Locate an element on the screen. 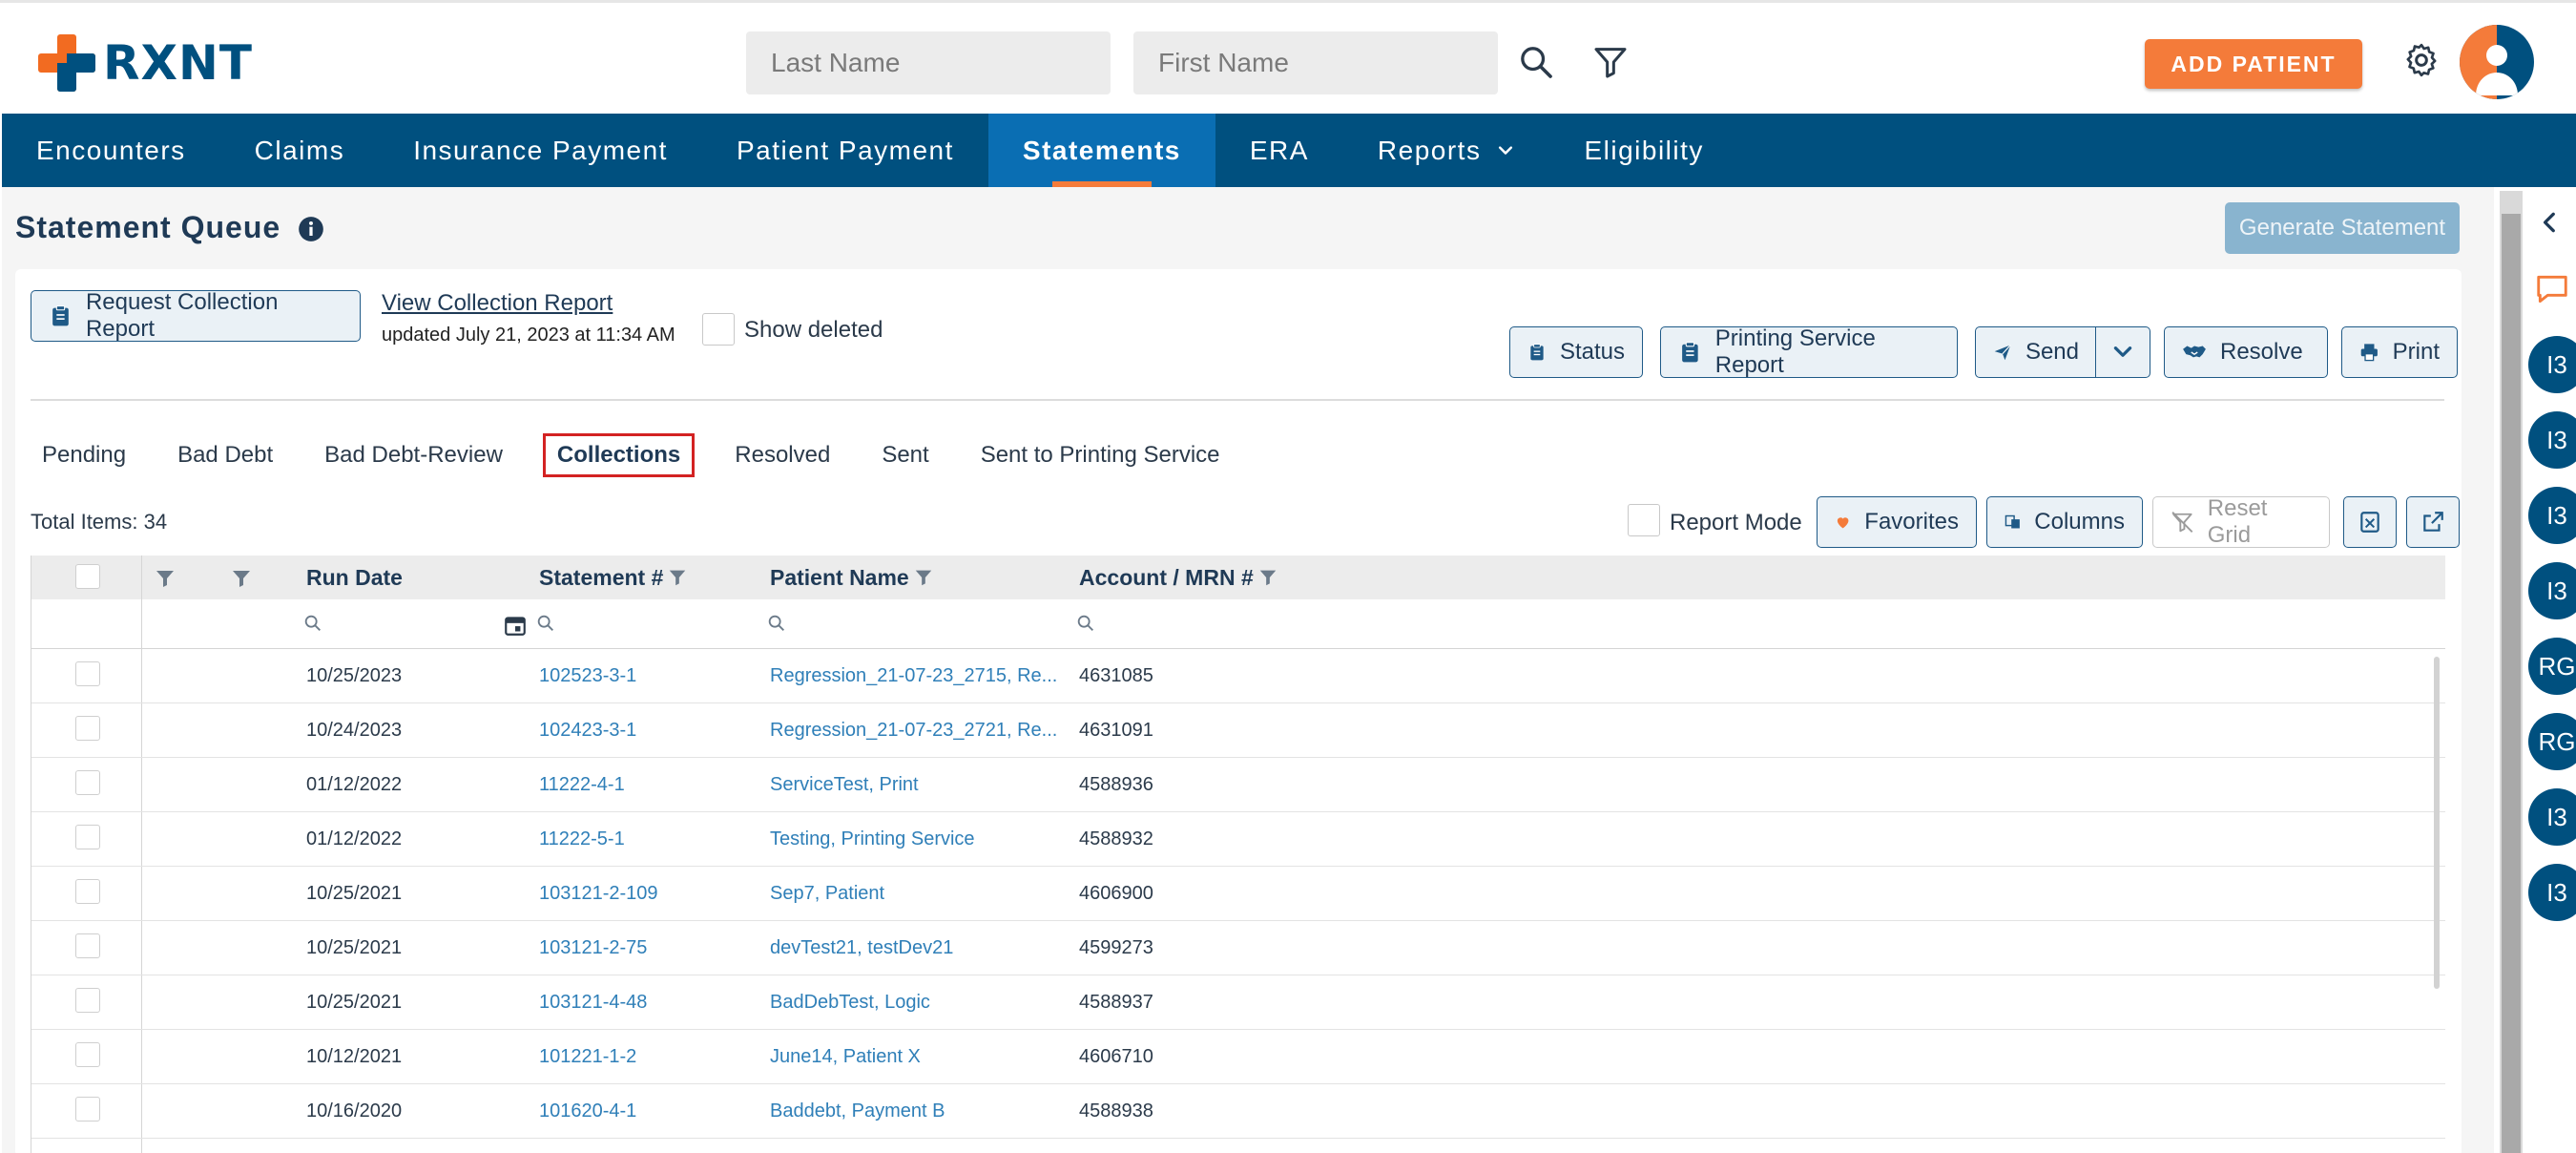  page-scrollbar is located at coordinates (2511, 672).